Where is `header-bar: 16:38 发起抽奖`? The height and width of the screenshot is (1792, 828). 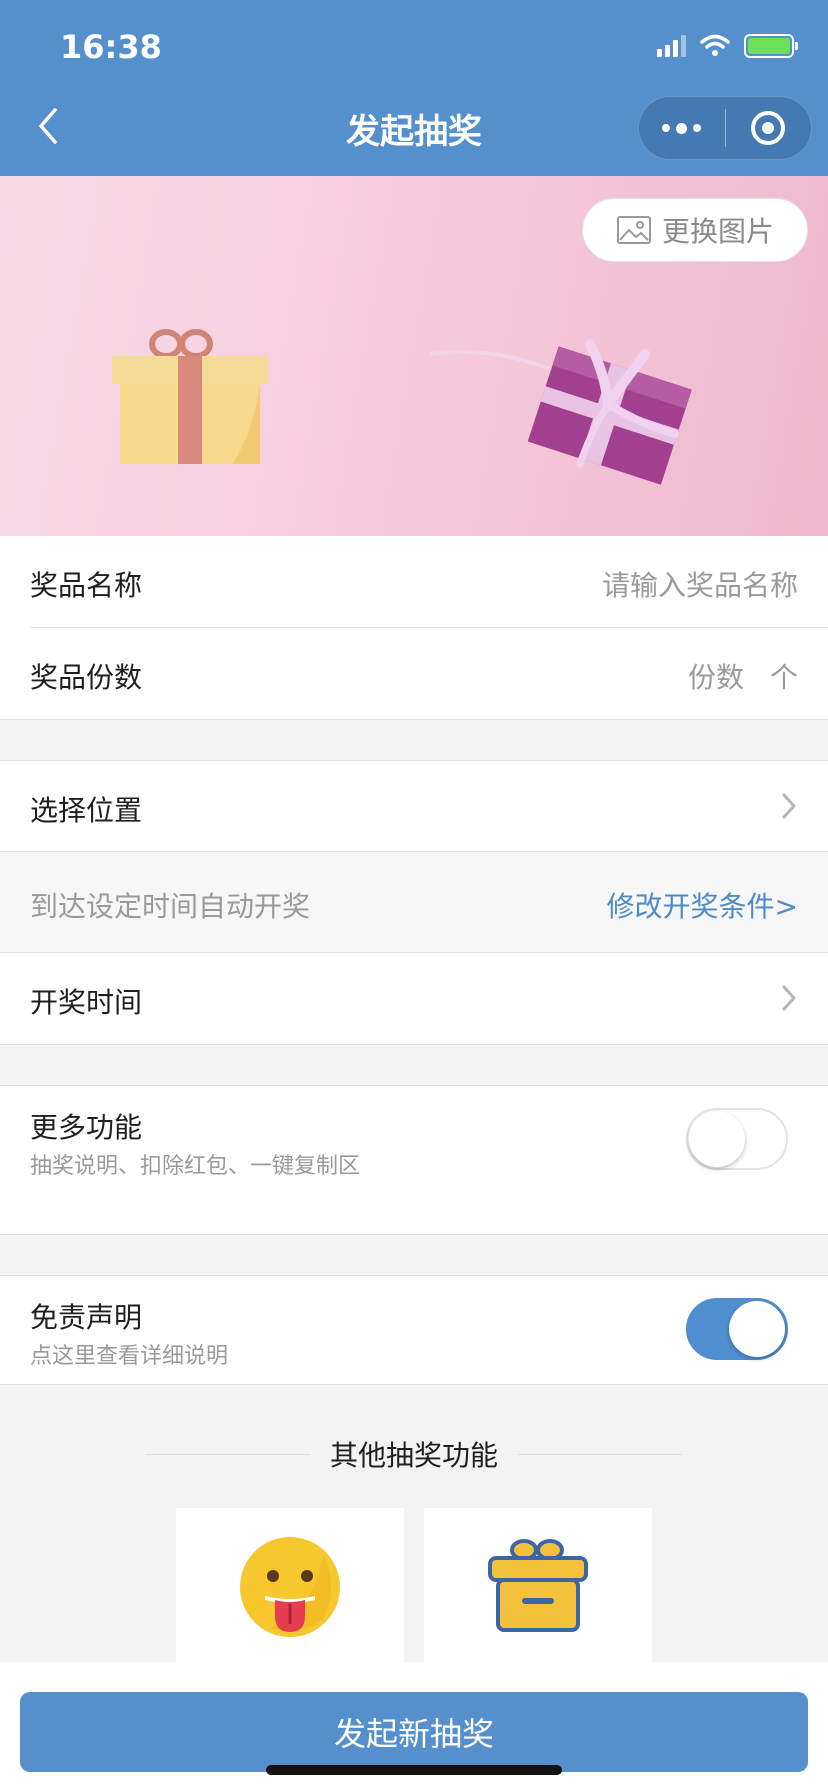
header-bar: 16:38 发起抽奖 is located at coordinates (414, 88).